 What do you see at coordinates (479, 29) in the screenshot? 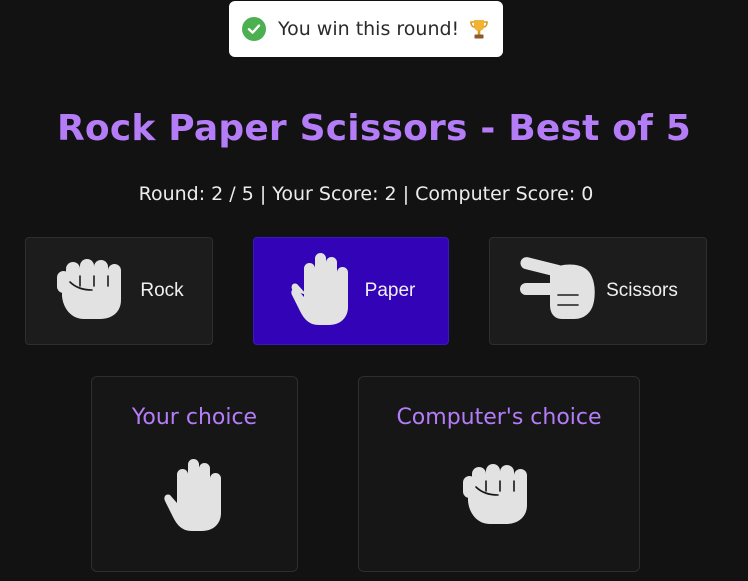
I see `trophy-icon` at bounding box center [479, 29].